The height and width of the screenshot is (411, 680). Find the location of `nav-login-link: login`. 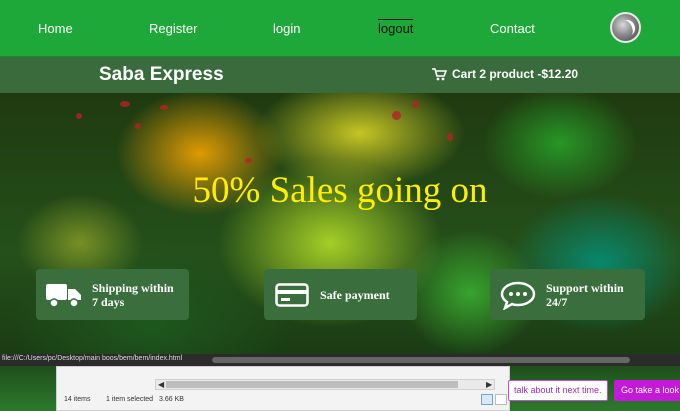

nav-login-link: login is located at coordinates (286, 28).